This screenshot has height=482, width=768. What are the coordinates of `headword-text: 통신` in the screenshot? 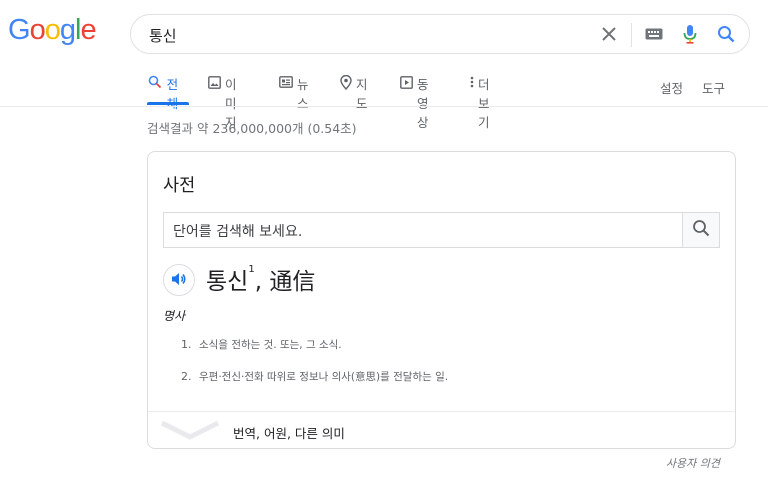 It's located at (227, 282).